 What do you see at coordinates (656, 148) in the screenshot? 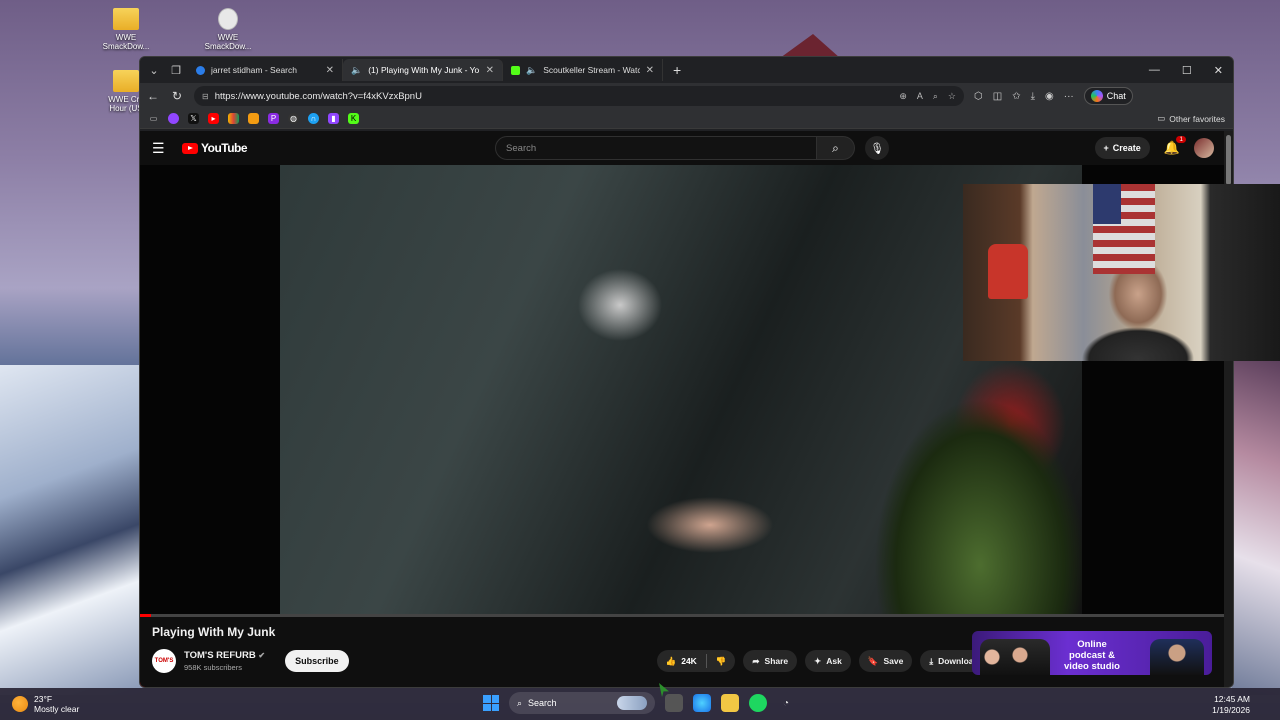
I see `youtube-search-input: Search` at bounding box center [656, 148].